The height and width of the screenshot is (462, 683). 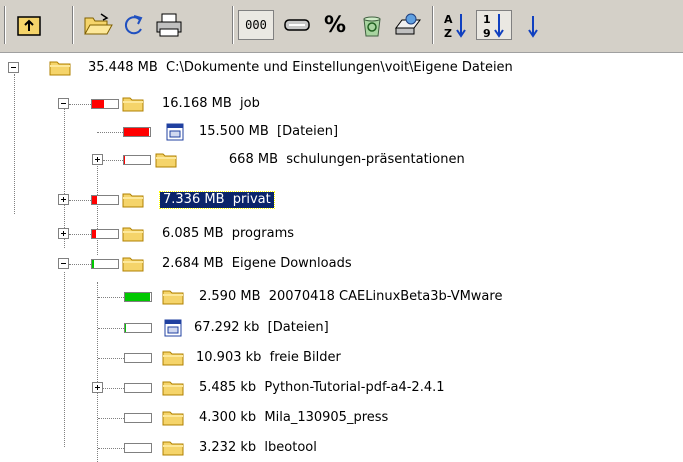 I want to click on sort-alpha-button: A Z, so click(x=455, y=25).